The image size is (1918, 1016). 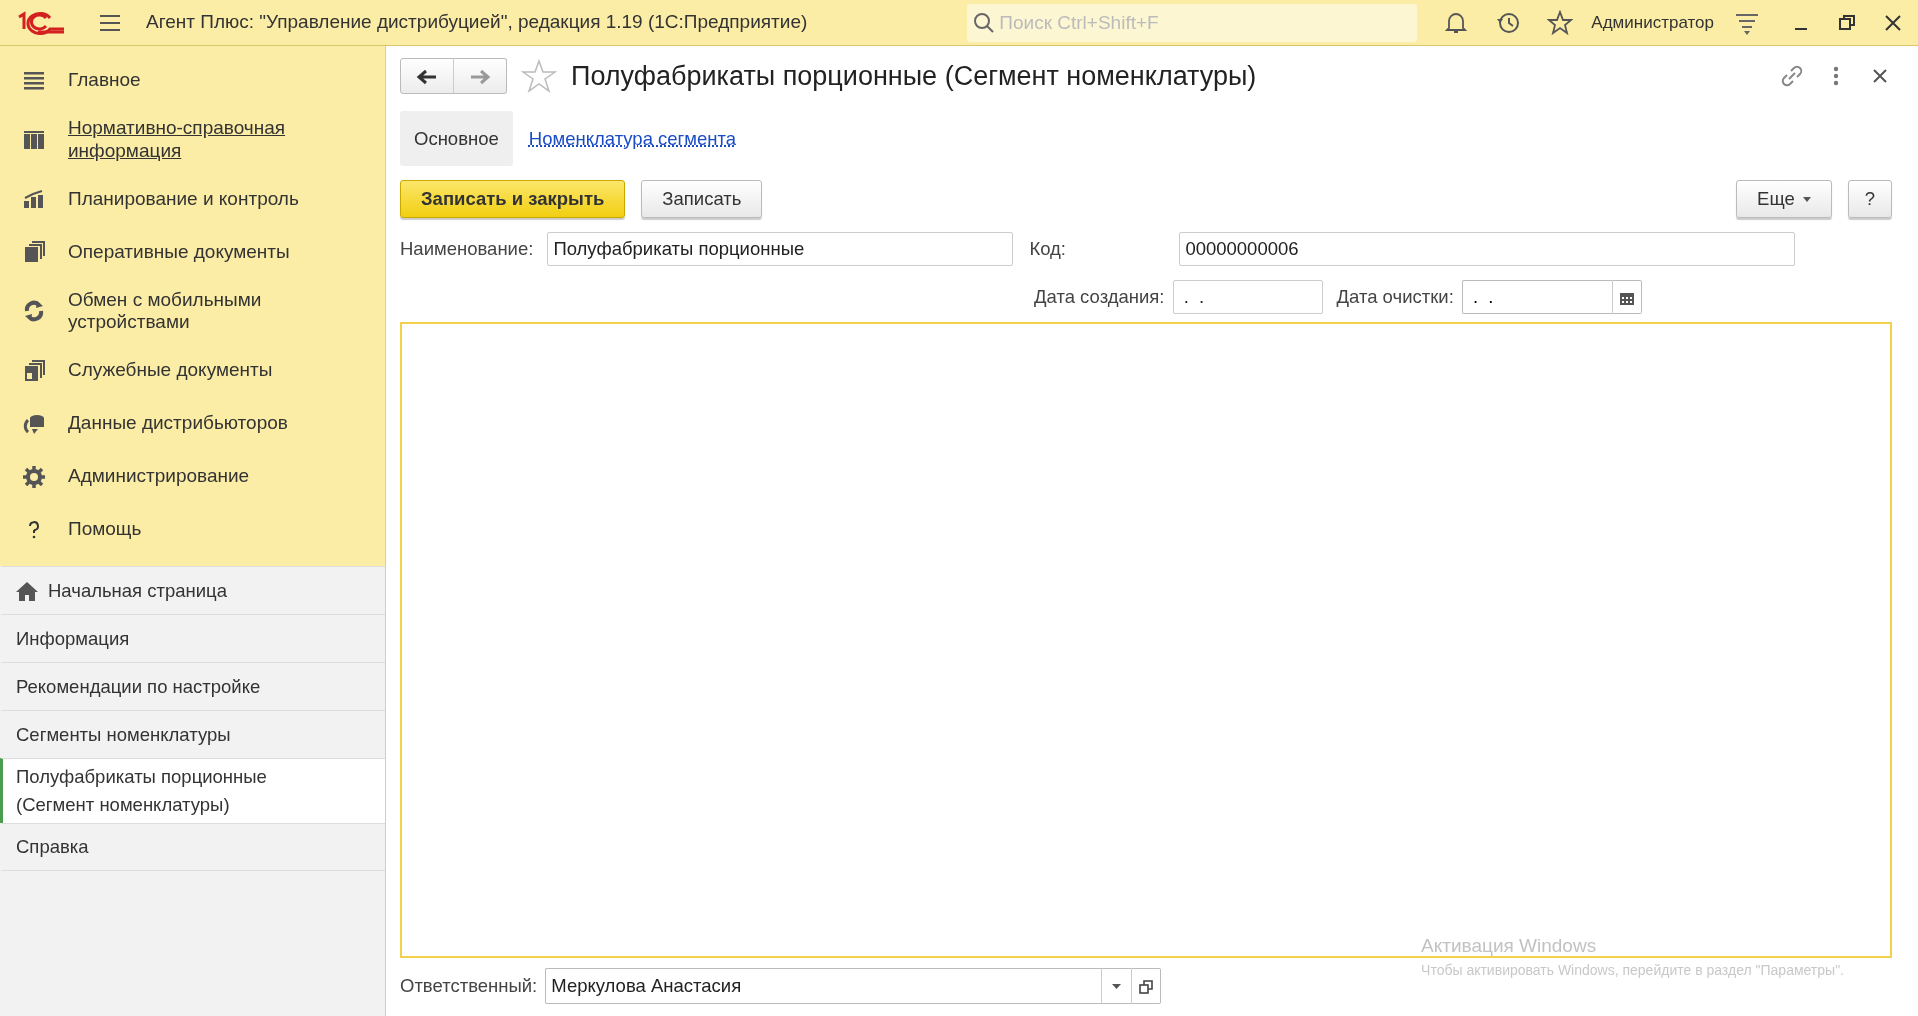 I want to click on back-button, so click(x=427, y=76).